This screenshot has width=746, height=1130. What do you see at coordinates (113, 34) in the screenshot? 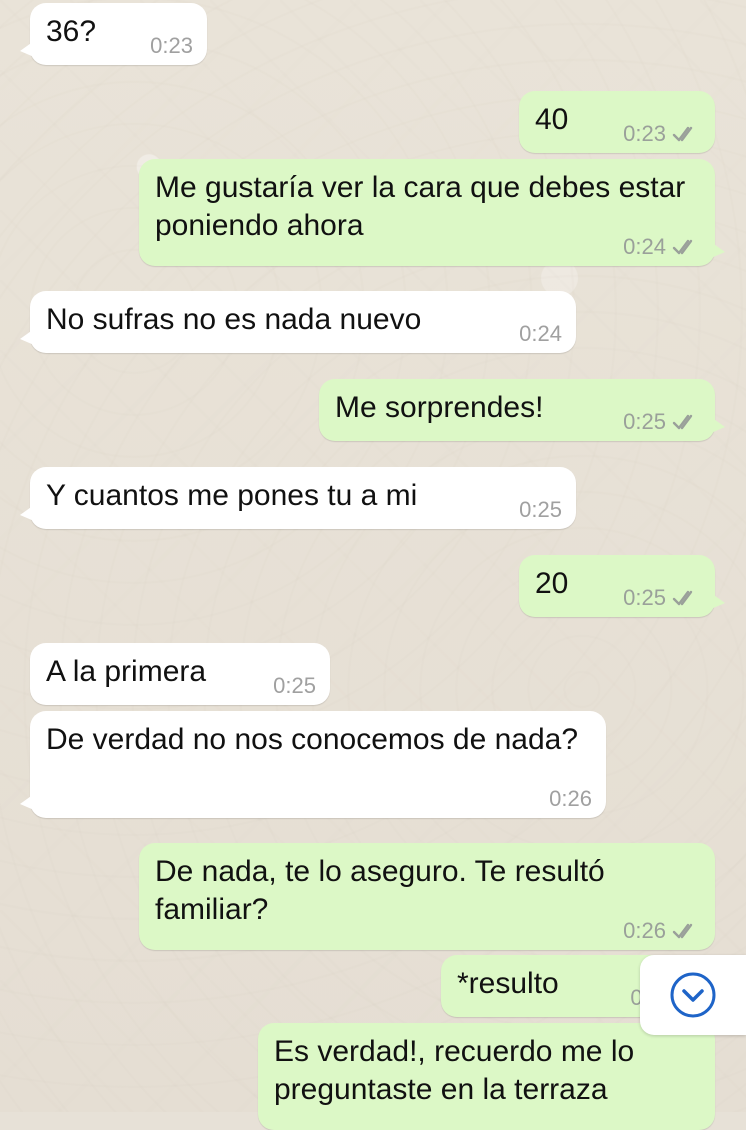
I see `message-bubble: 36? 0:23` at bounding box center [113, 34].